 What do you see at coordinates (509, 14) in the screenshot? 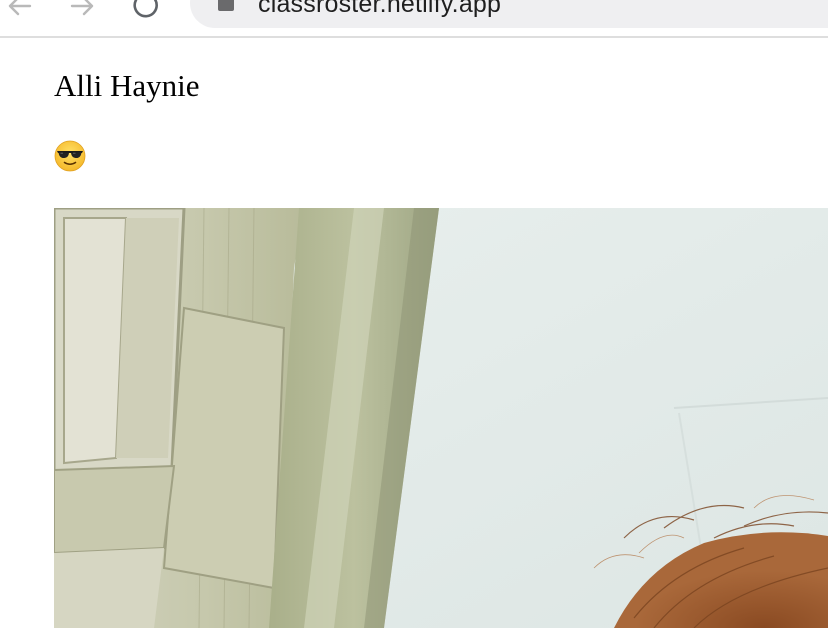
I see `address-bar: classroster.netlify.app` at bounding box center [509, 14].